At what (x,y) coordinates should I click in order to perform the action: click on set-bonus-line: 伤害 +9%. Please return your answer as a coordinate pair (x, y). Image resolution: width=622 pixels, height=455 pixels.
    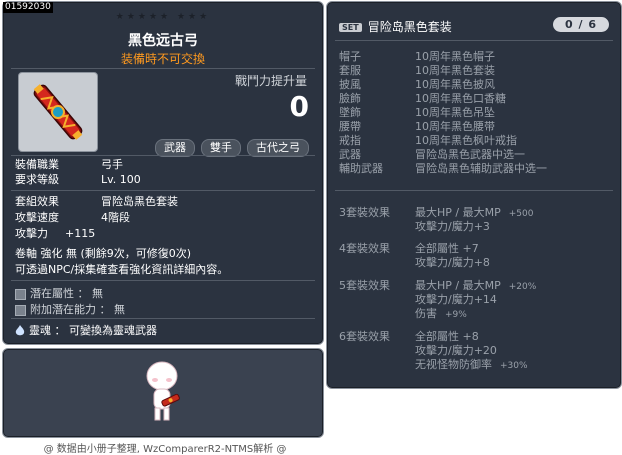
    Looking at the image, I should click on (441, 313).